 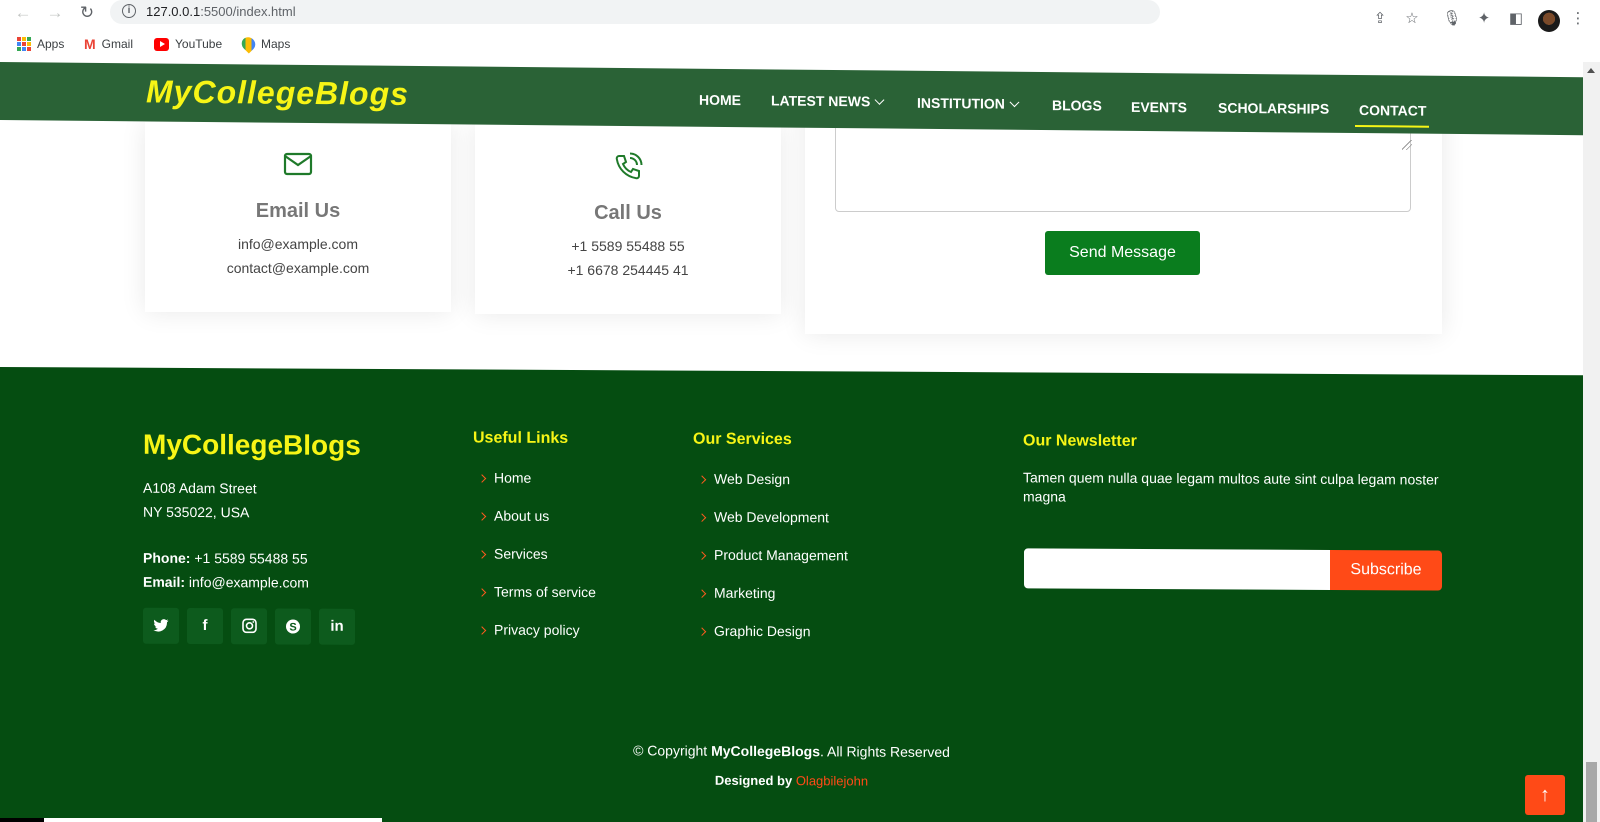 What do you see at coordinates (205, 626) in the screenshot?
I see `facebook-icon: f` at bounding box center [205, 626].